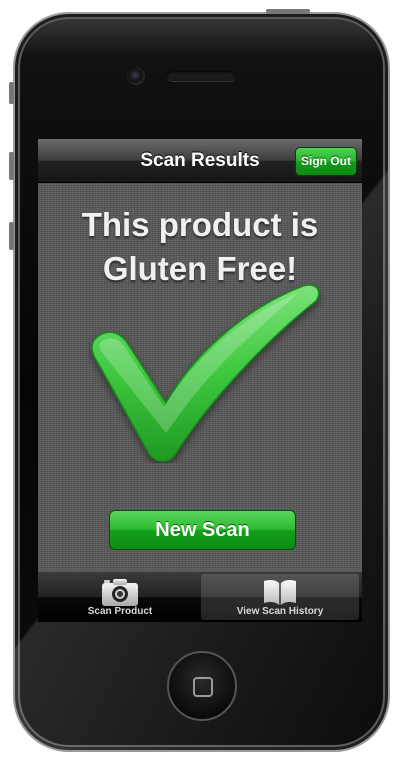  I want to click on home-square-icon, so click(203, 687).